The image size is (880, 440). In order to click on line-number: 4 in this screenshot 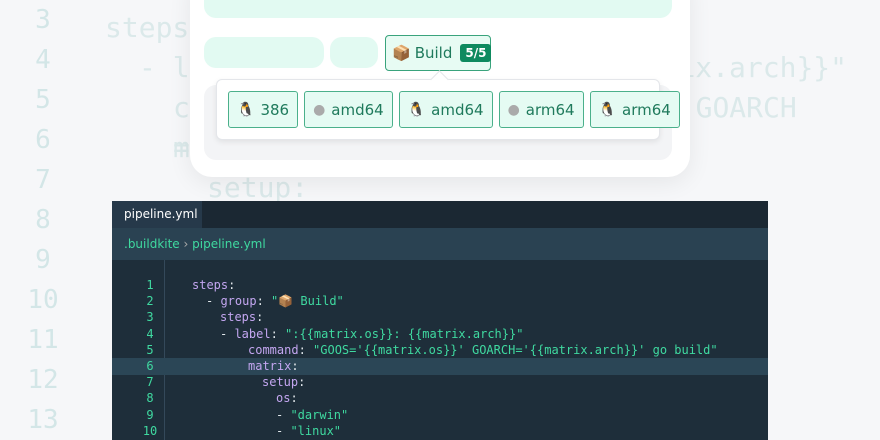, I will do `click(150, 333)`.